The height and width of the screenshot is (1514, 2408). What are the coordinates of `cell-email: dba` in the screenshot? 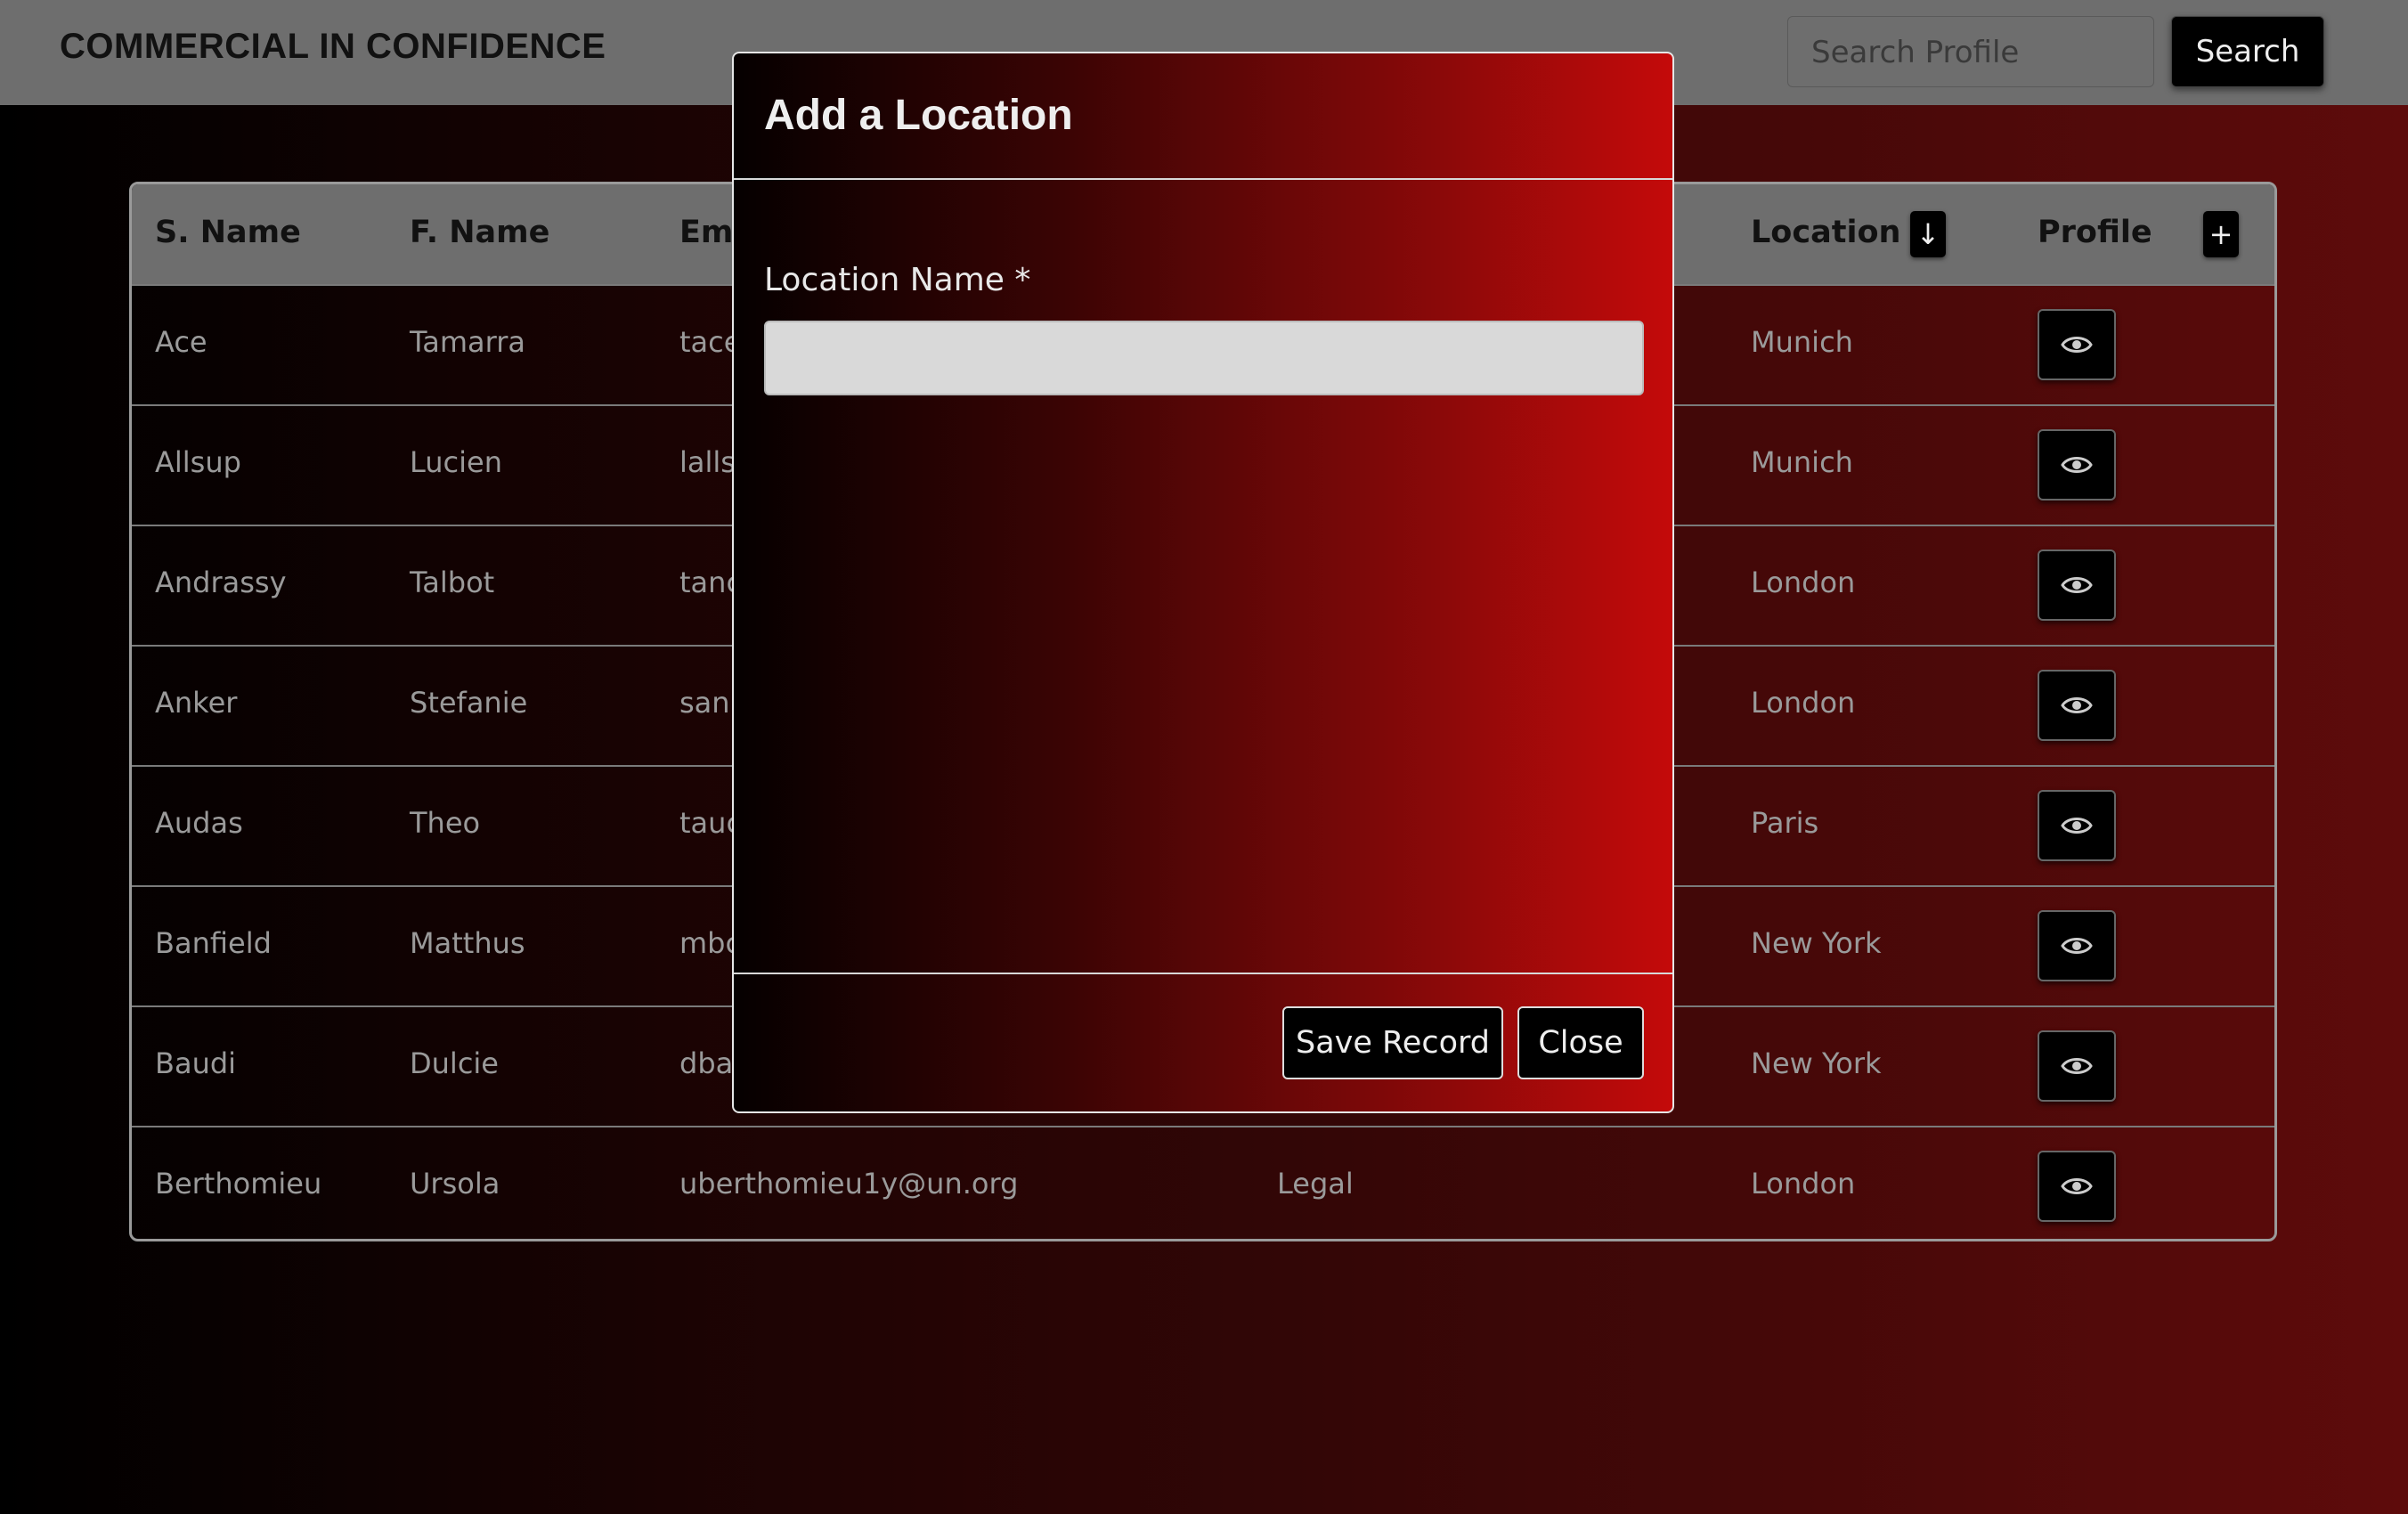 It's located at (706, 1063).